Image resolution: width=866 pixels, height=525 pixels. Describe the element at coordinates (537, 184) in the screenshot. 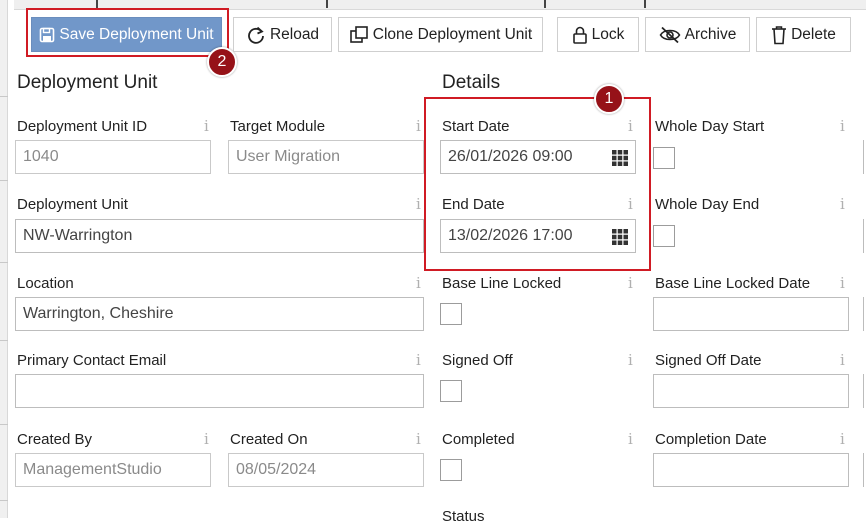

I see `callout-1-highlight` at that location.